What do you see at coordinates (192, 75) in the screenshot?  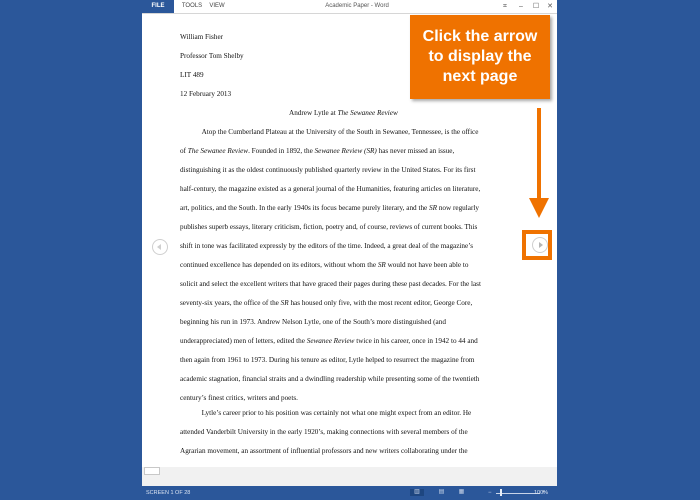 I see `course-code: LIT 489` at bounding box center [192, 75].